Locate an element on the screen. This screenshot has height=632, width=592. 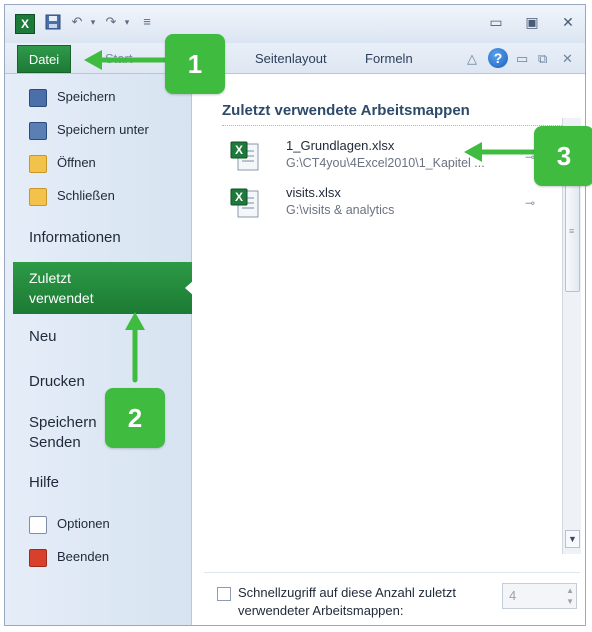
callout-3: 3 is located at coordinates (563, 156).